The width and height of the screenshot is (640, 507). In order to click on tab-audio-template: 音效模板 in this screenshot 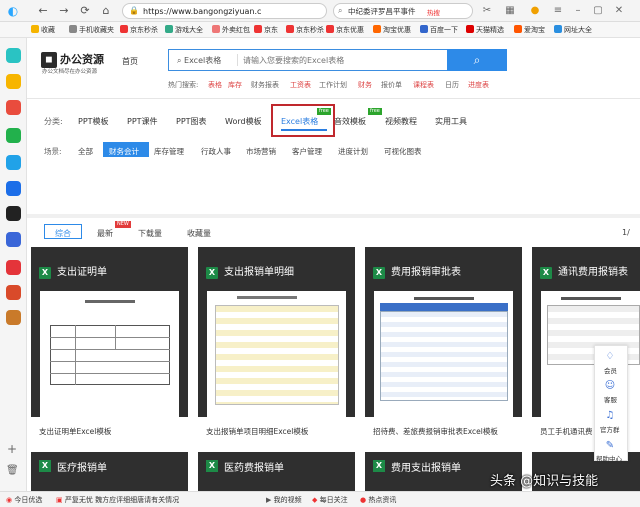, I will do `click(350, 121)`.